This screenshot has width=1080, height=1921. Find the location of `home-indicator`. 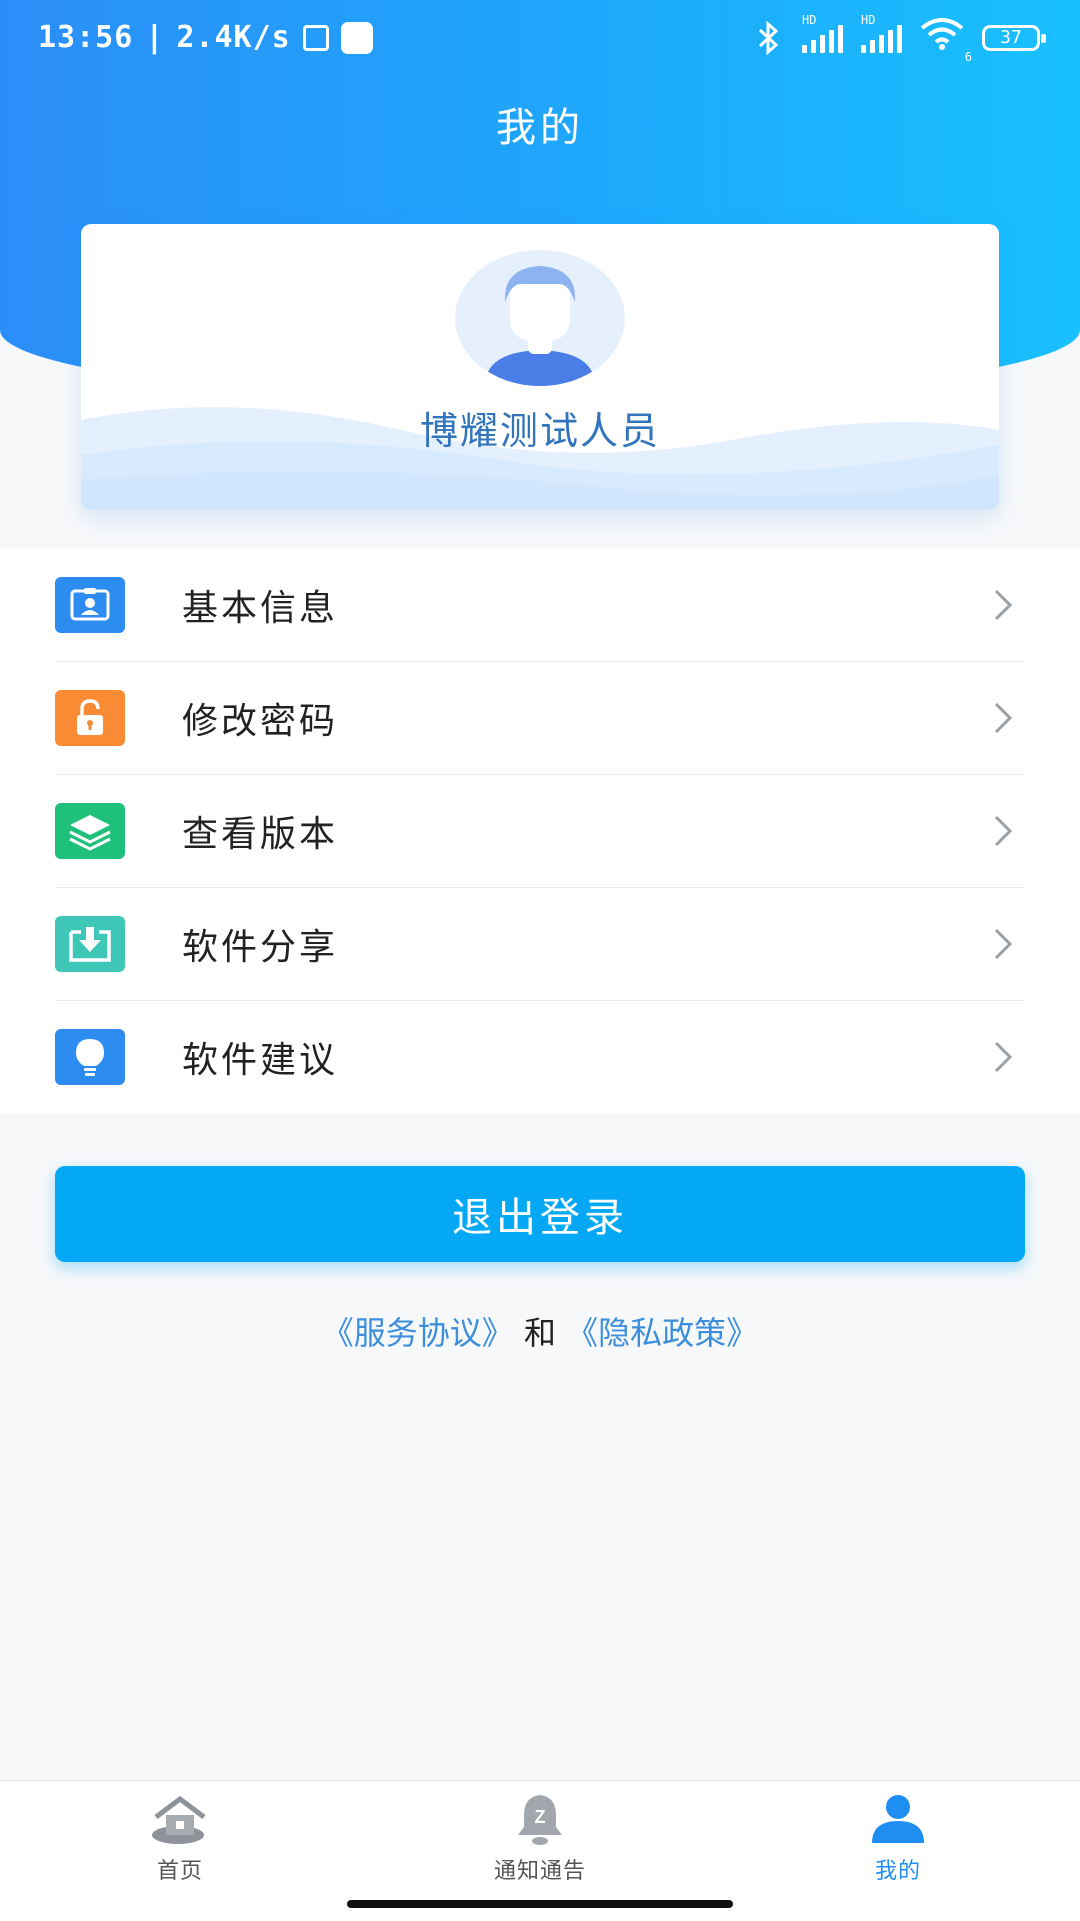

home-indicator is located at coordinates (540, 1904).